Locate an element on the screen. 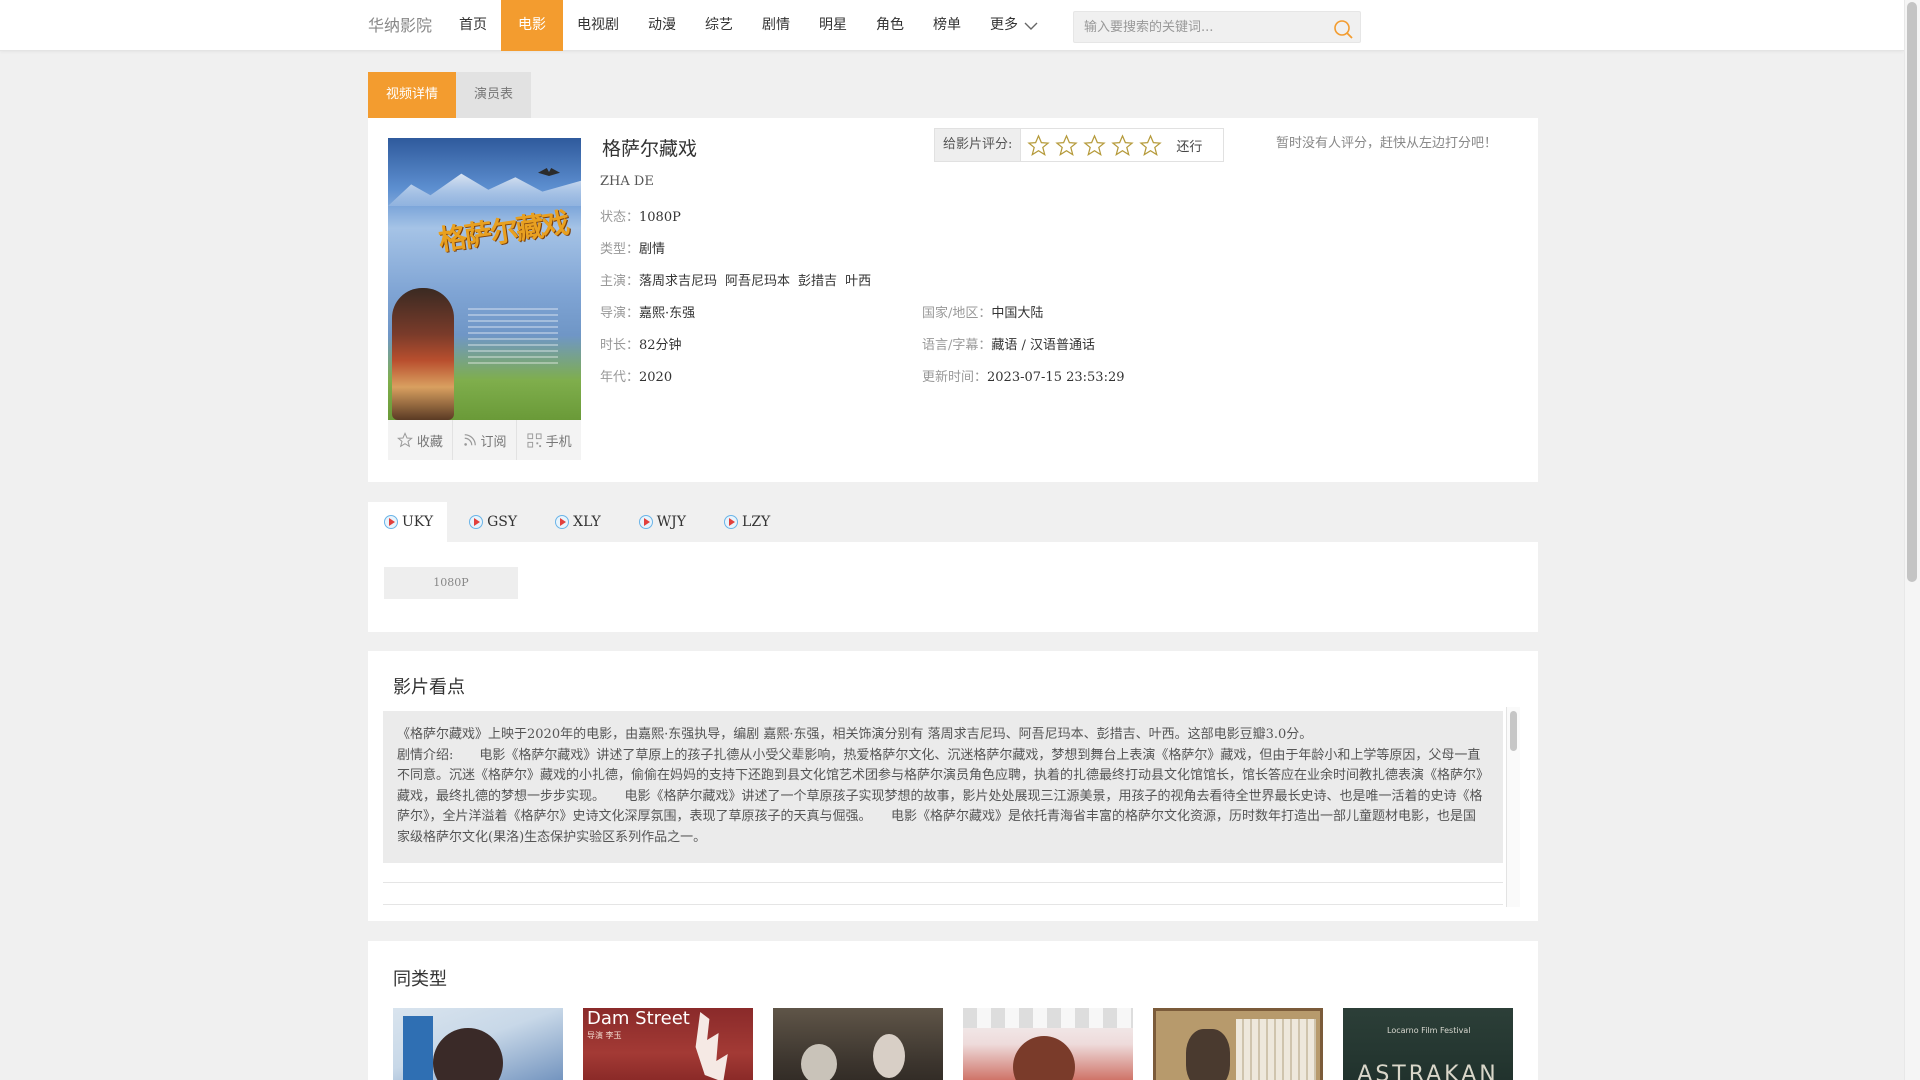 This screenshot has width=1920, height=1080. favorite-button: 收藏 is located at coordinates (420, 440).